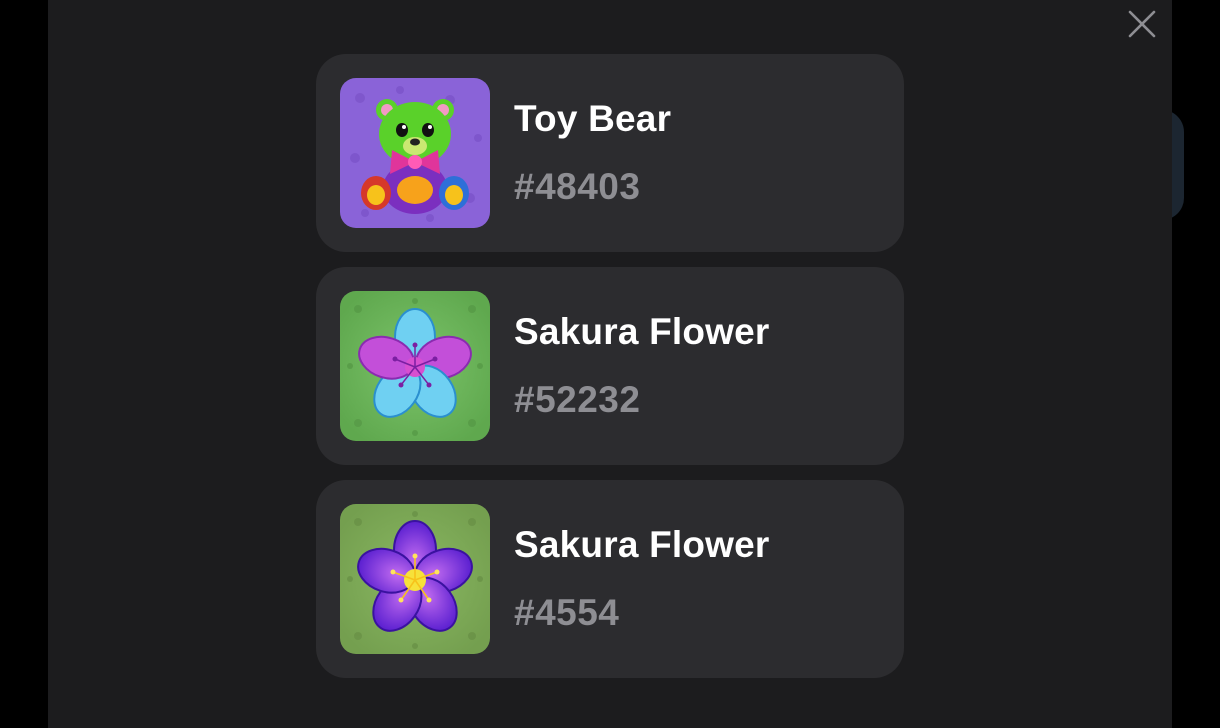  Describe the element at coordinates (610, 153) in the screenshot. I see `gift-card: Toy Bear #48403` at that location.